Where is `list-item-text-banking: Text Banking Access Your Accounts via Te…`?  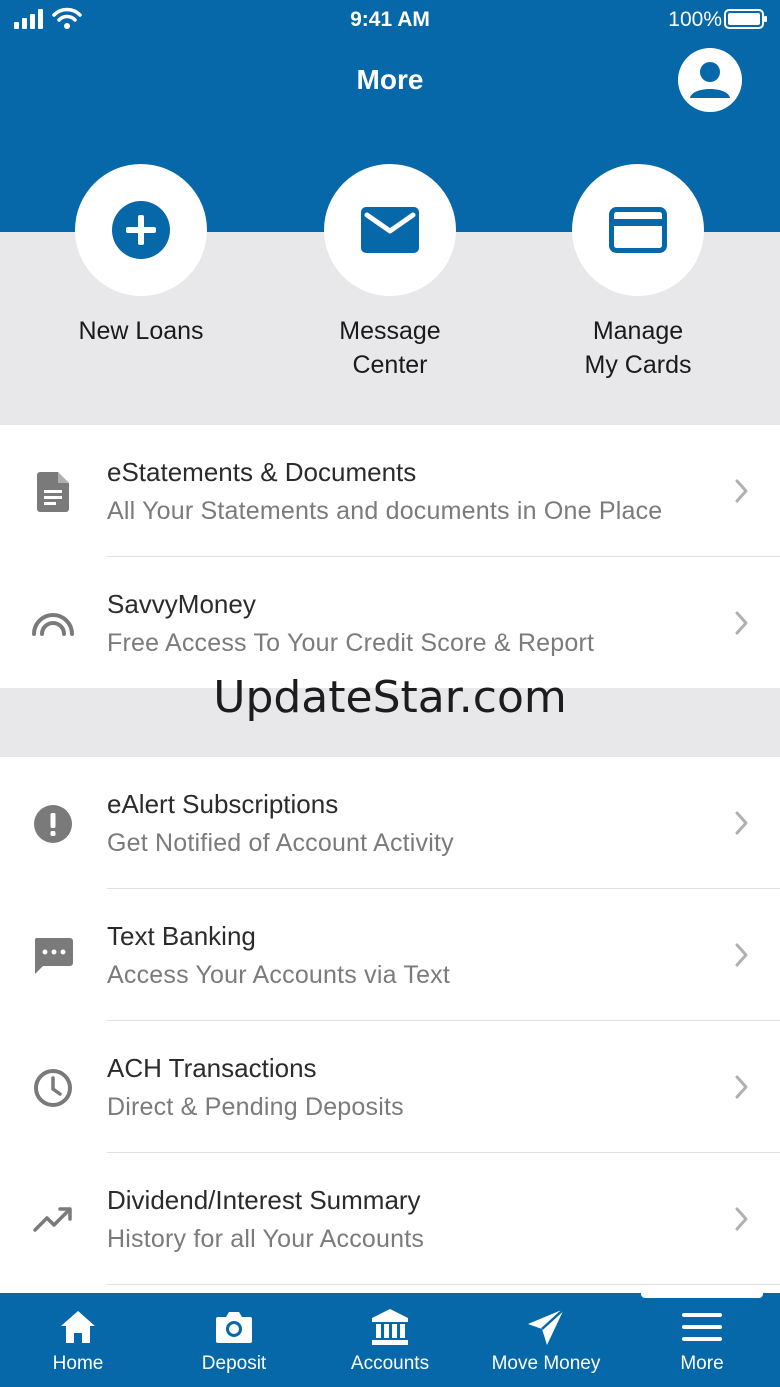 list-item-text-banking: Text Banking Access Your Accounts via Te… is located at coordinates (390, 955).